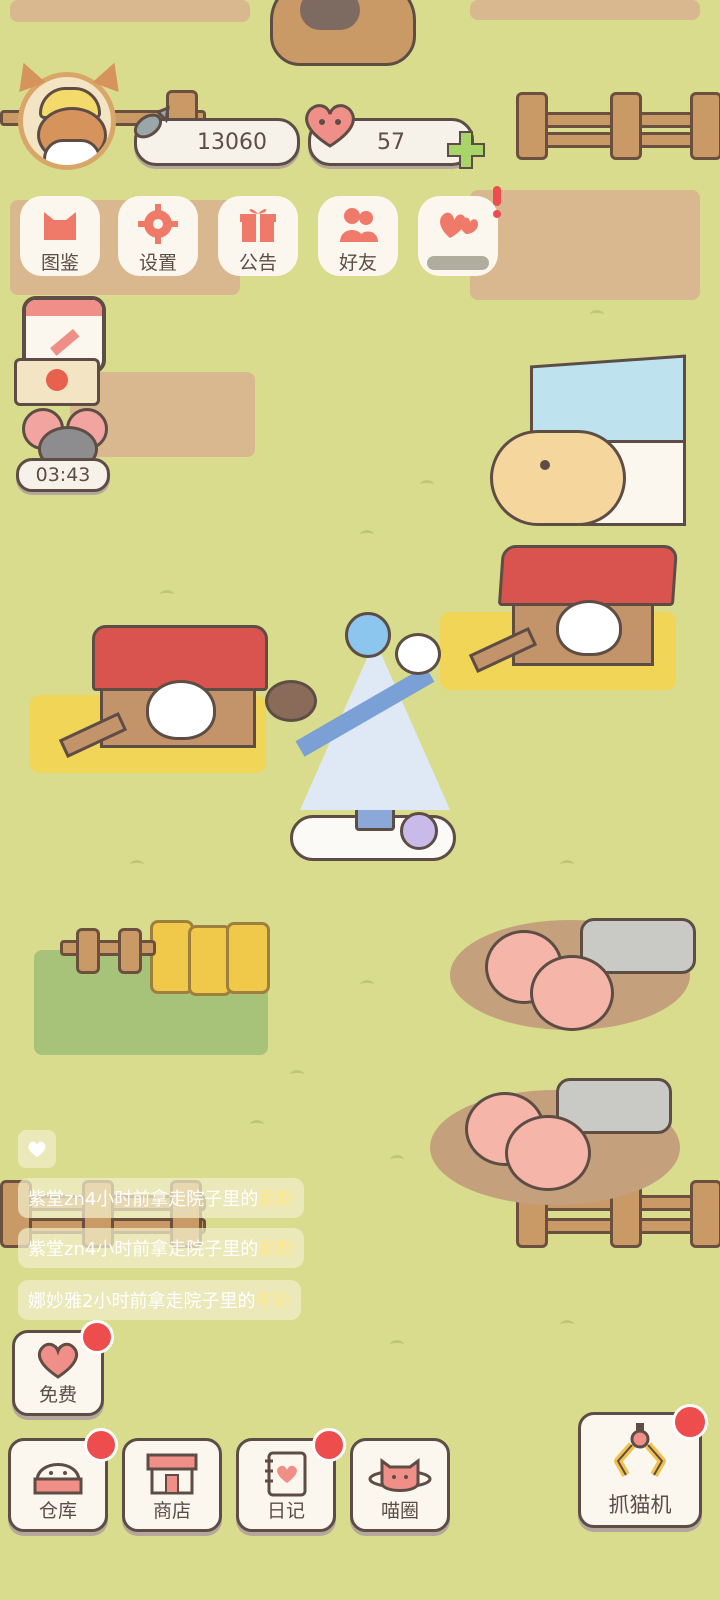 This screenshot has height=1600, width=720. I want to click on claw-machine-label: 抓猫机, so click(640, 1505).